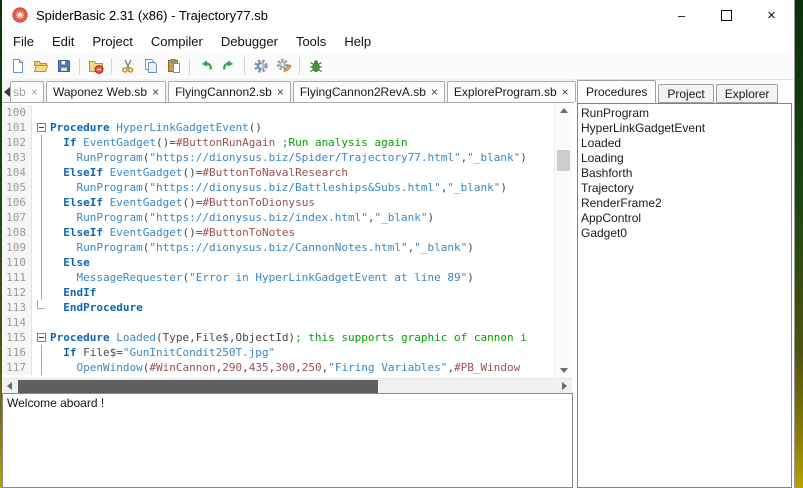 The width and height of the screenshot is (803, 488). What do you see at coordinates (511, 91) in the screenshot?
I see `tab-exploreprogram-sb: ExploreProgram.sb ×` at bounding box center [511, 91].